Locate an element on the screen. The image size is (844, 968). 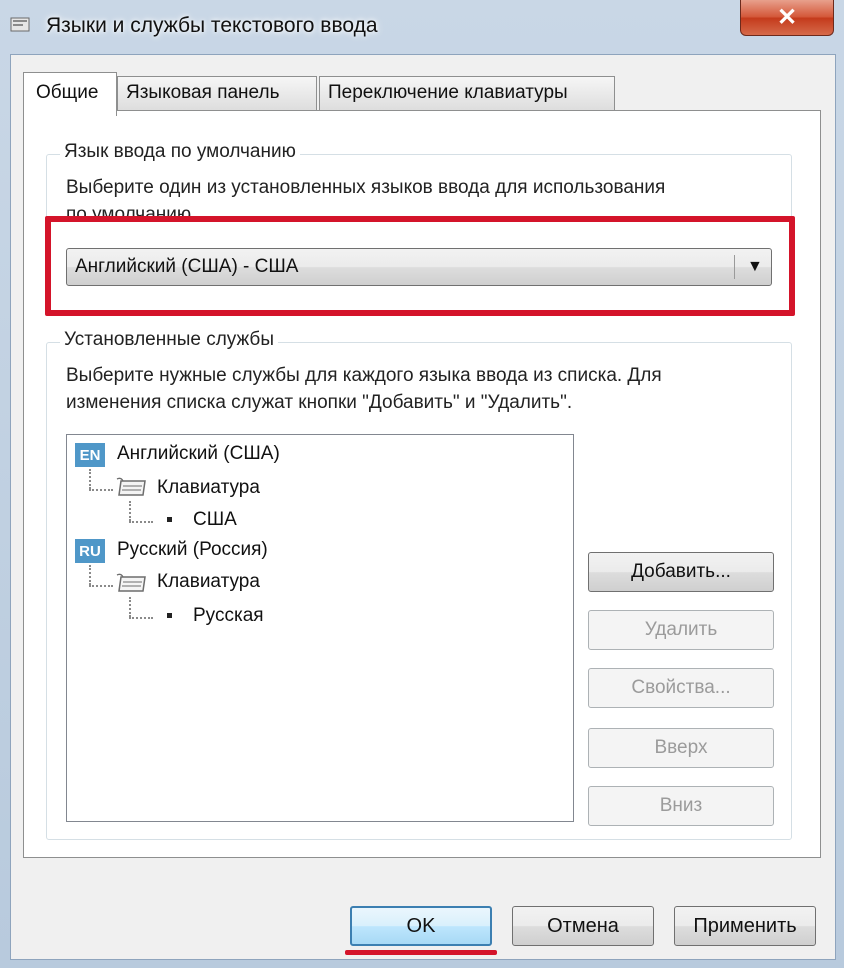
ok-button: OK is located at coordinates (421, 926).